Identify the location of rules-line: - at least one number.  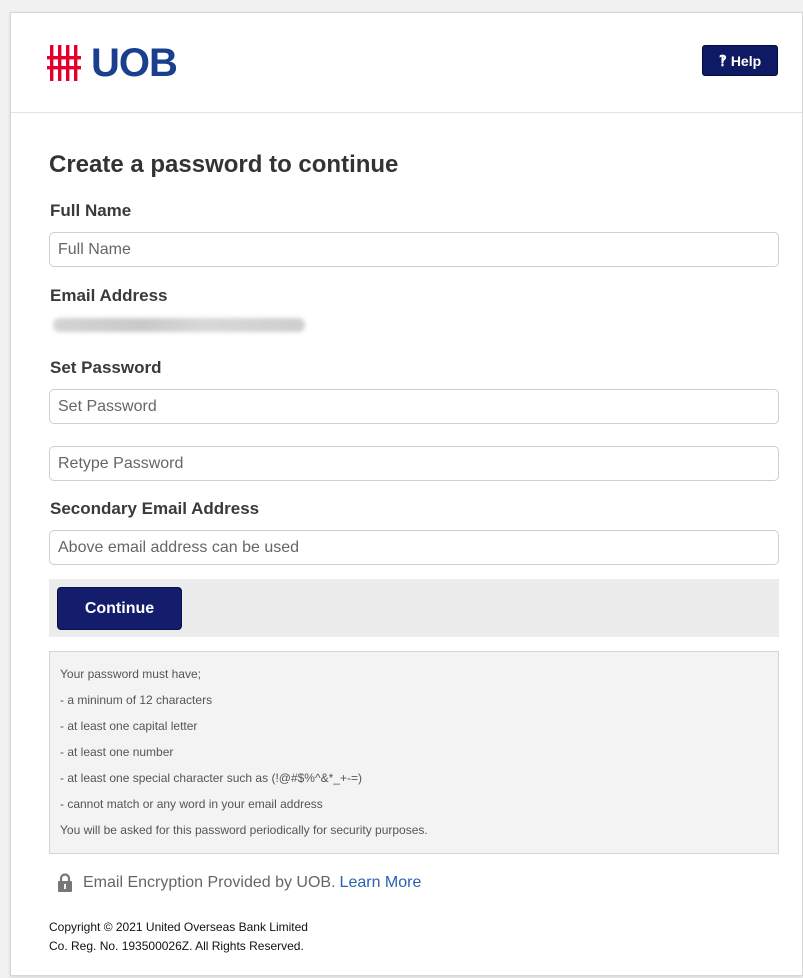
(117, 752).